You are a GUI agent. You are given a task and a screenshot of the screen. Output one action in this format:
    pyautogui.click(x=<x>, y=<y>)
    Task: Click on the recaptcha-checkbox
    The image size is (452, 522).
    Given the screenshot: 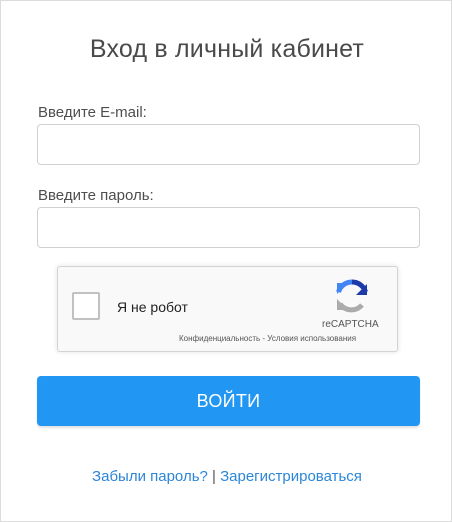 What is the action you would take?
    pyautogui.click(x=86, y=306)
    